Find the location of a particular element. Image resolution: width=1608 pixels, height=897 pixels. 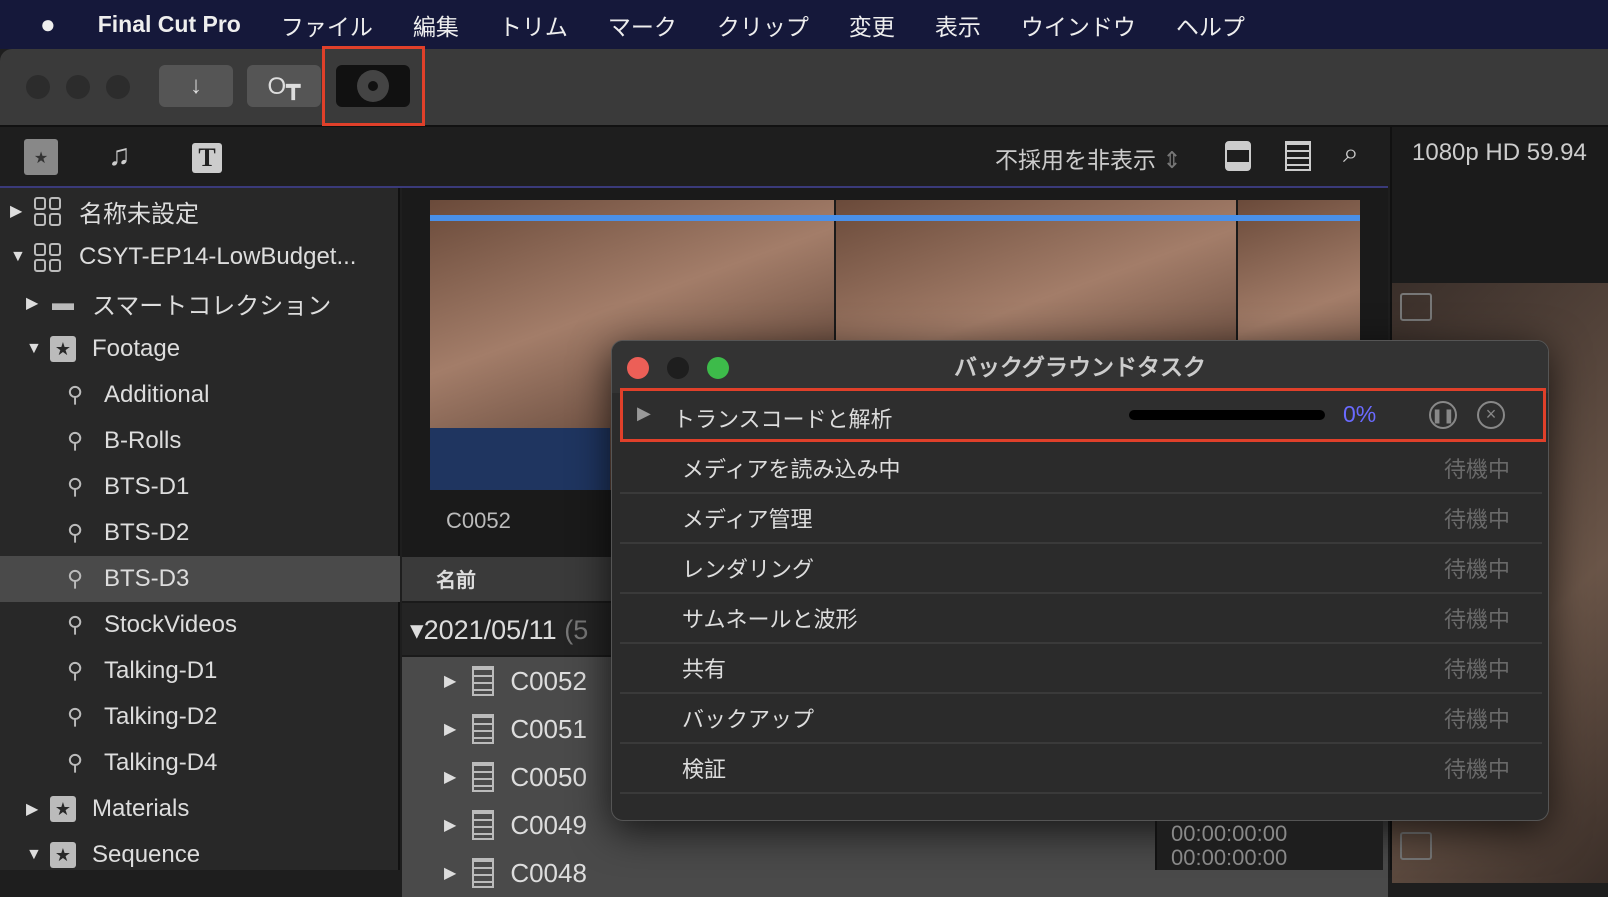

dialog-minimize-button is located at coordinates (678, 368).